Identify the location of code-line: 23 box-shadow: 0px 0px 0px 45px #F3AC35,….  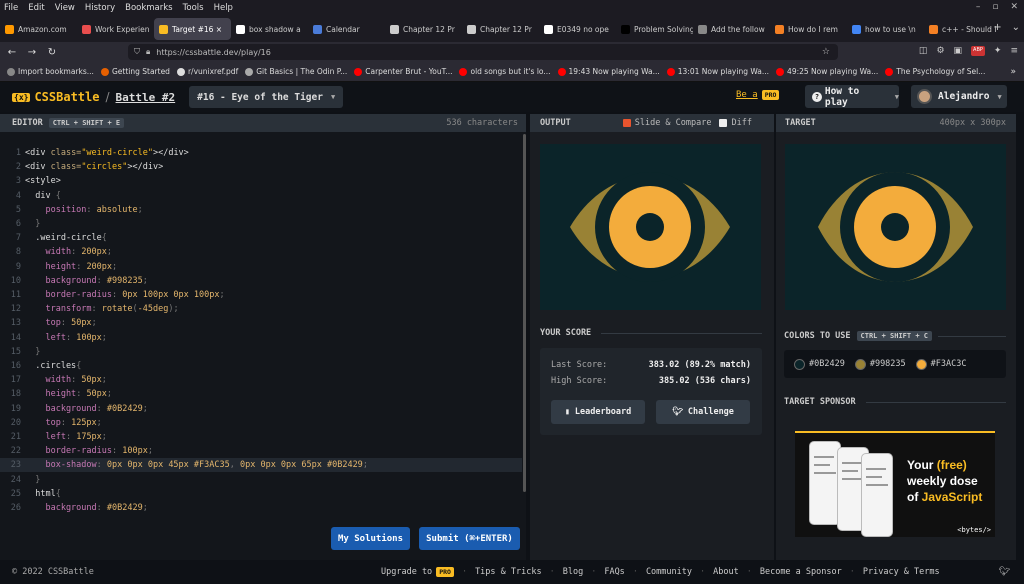
(261, 465).